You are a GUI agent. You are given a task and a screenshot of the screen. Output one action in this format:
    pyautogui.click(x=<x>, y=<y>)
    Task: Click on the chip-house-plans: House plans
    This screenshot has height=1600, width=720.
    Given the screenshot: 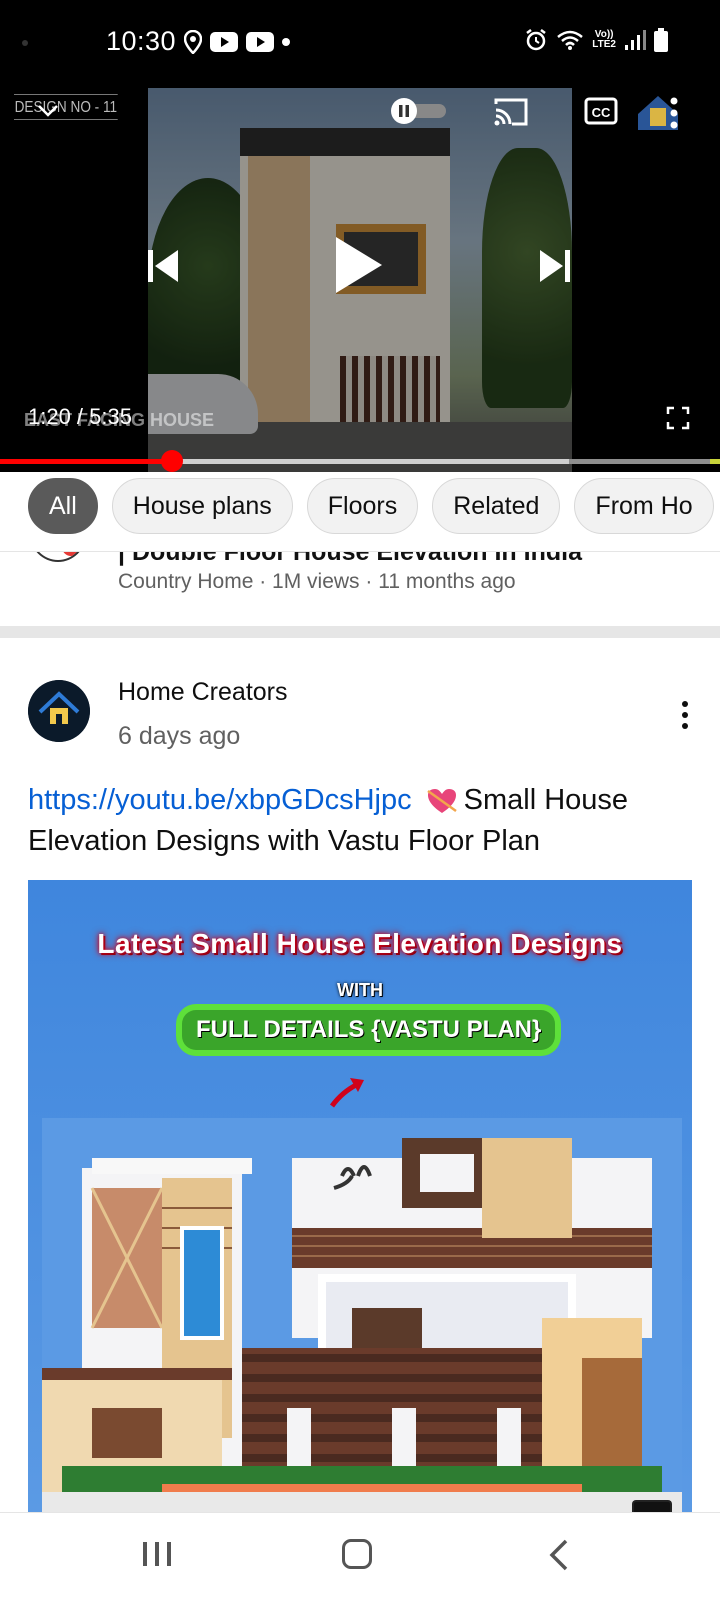 What is the action you would take?
    pyautogui.click(x=202, y=506)
    